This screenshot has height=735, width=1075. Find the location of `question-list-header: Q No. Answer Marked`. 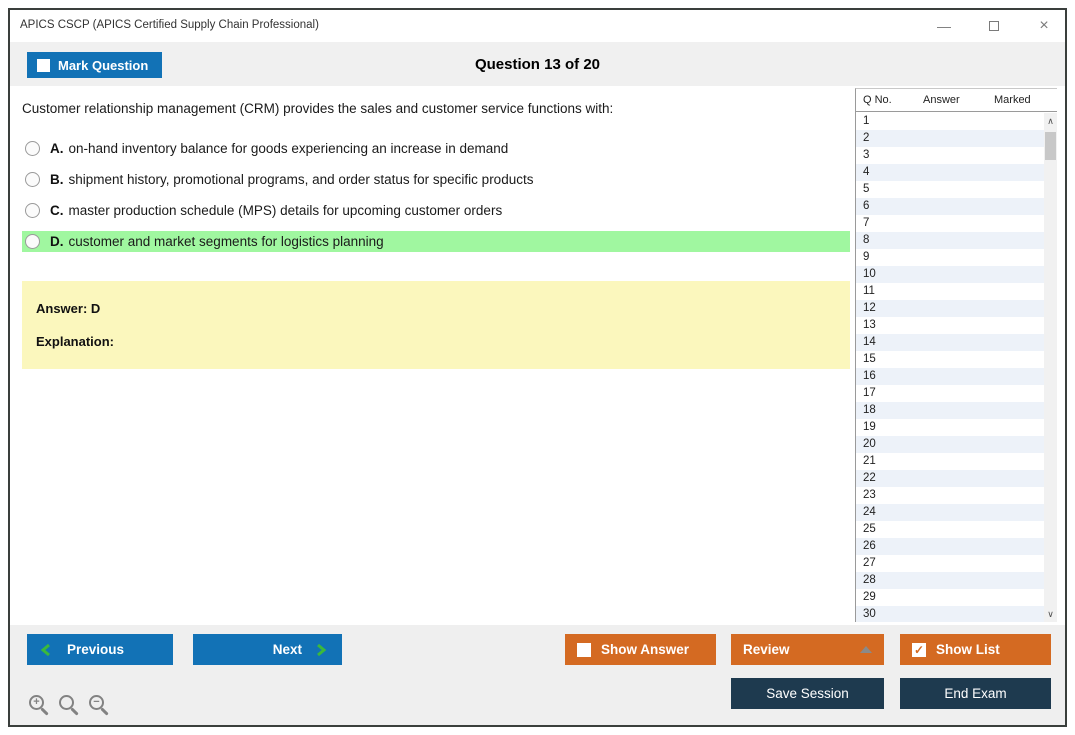

question-list-header: Q No. Answer Marked is located at coordinates (956, 100).